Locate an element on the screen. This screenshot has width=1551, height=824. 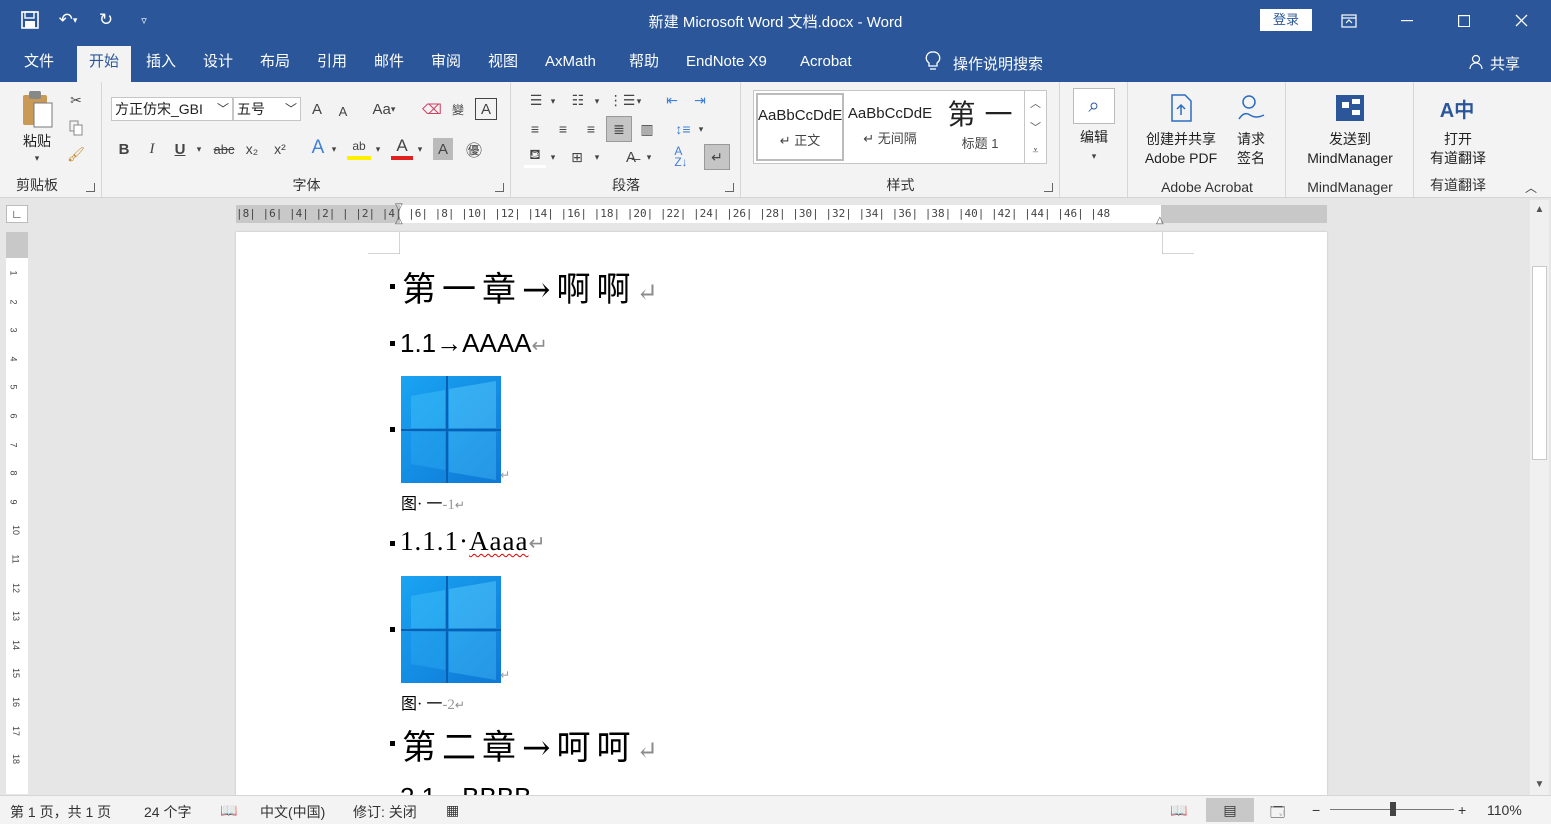
chinese-layout-icon: A̶ is located at coordinates (631, 157).